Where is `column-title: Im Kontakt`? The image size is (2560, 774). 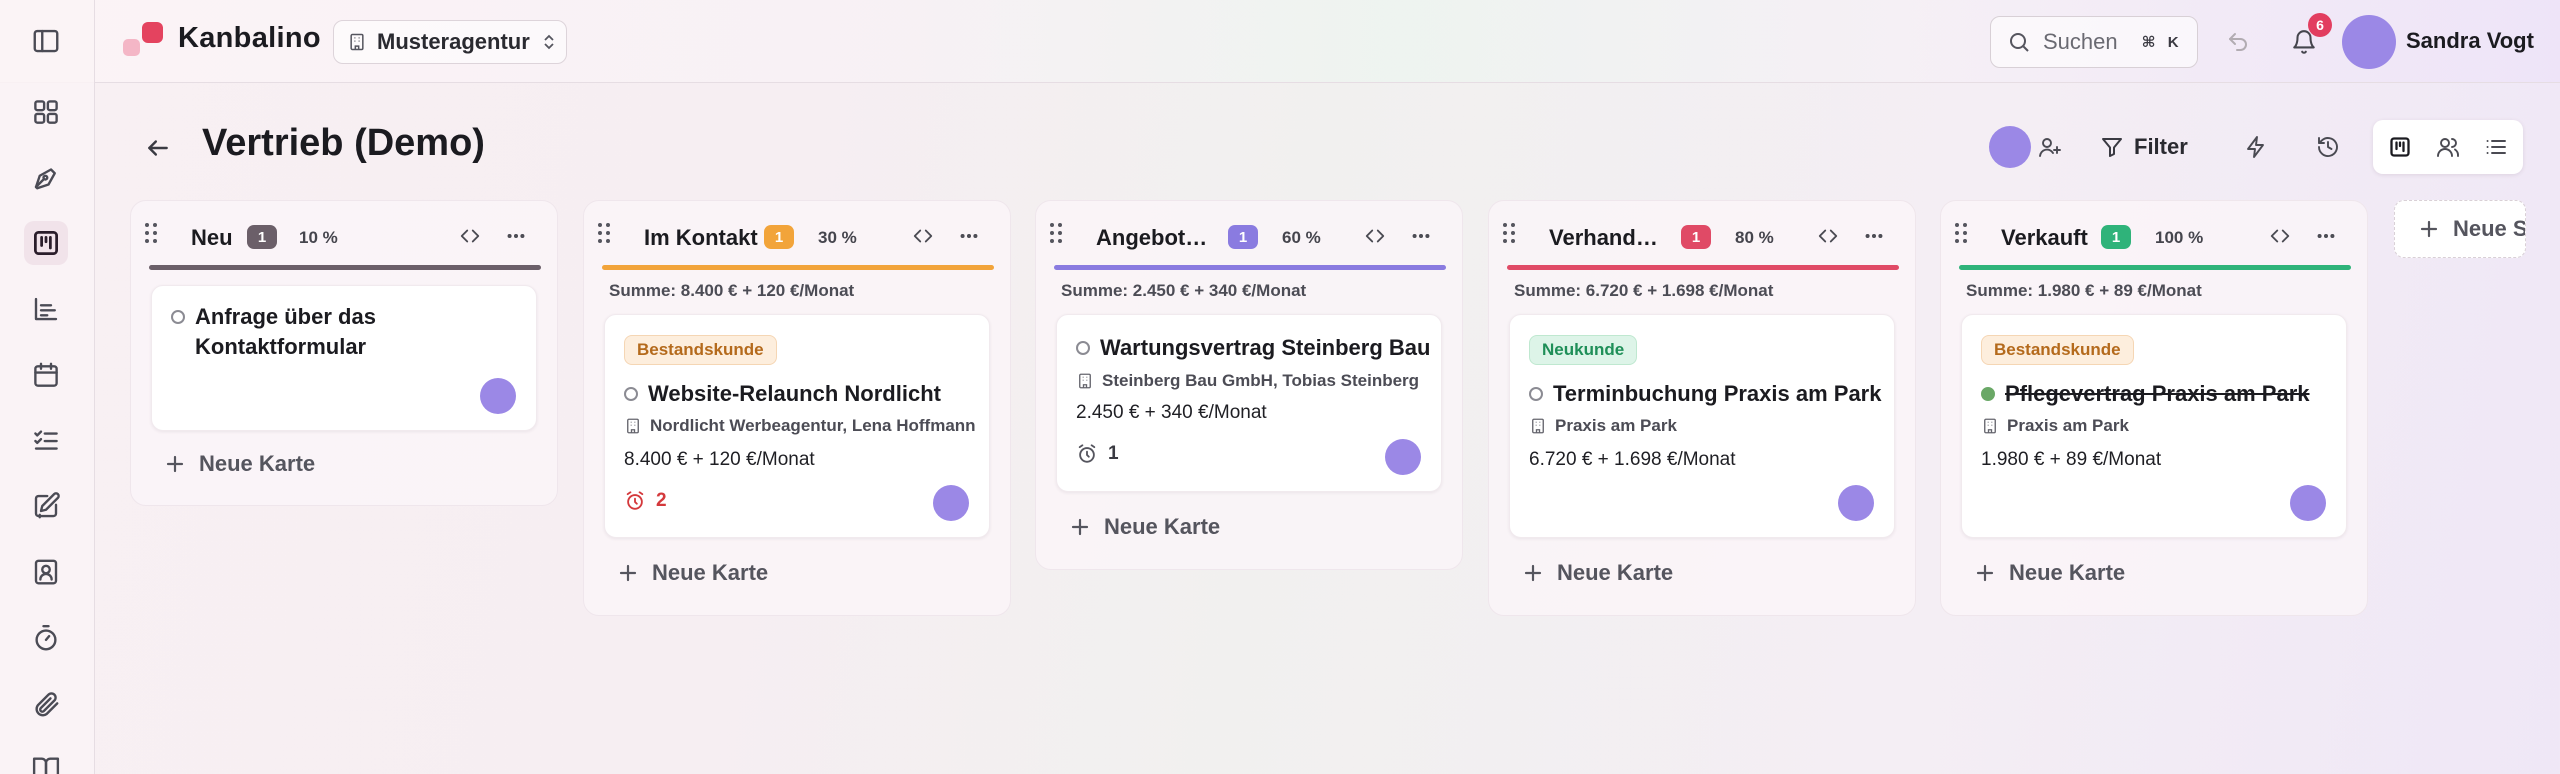 column-title: Im Kontakt is located at coordinates (701, 238).